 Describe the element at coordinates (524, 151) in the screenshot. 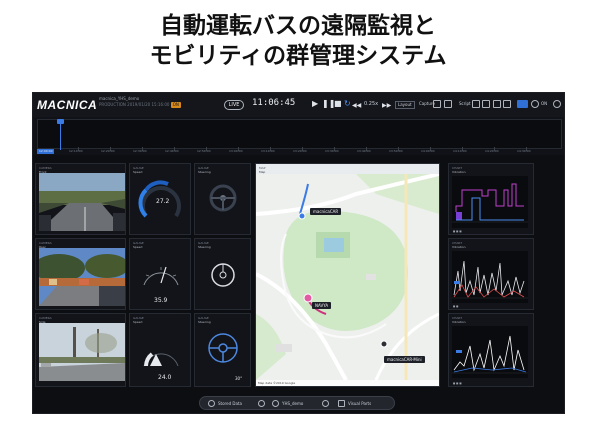

I see `timeline-tick-label: 14:30:00` at that location.